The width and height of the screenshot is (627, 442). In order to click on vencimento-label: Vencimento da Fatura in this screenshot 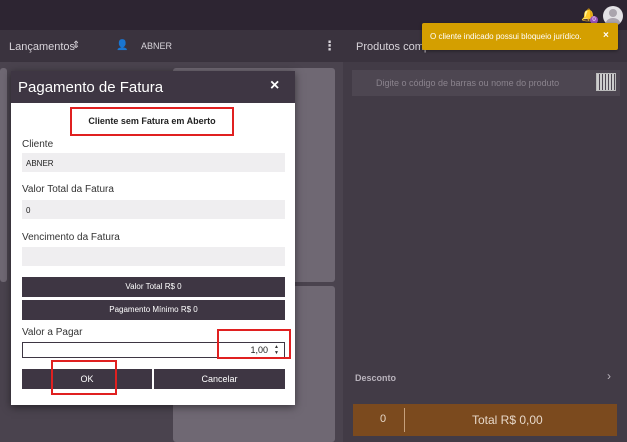, I will do `click(71, 237)`.